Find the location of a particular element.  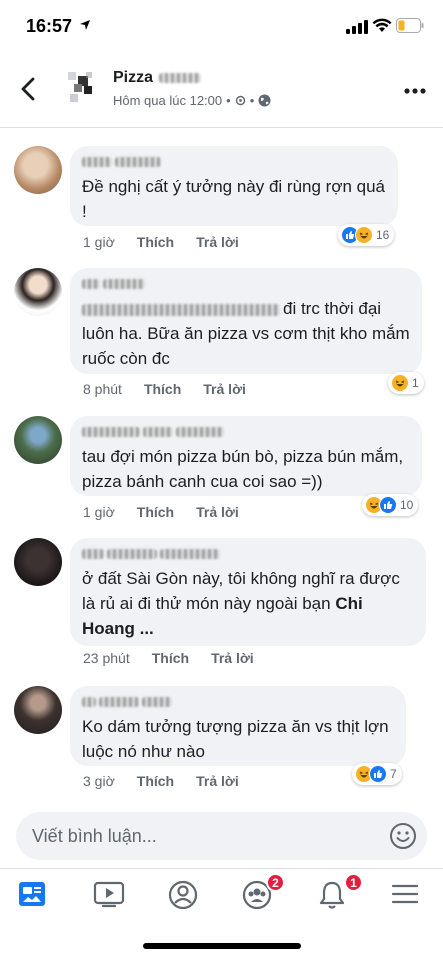

comment-actions: 23 phút Thích Trả lời is located at coordinates (179, 658).